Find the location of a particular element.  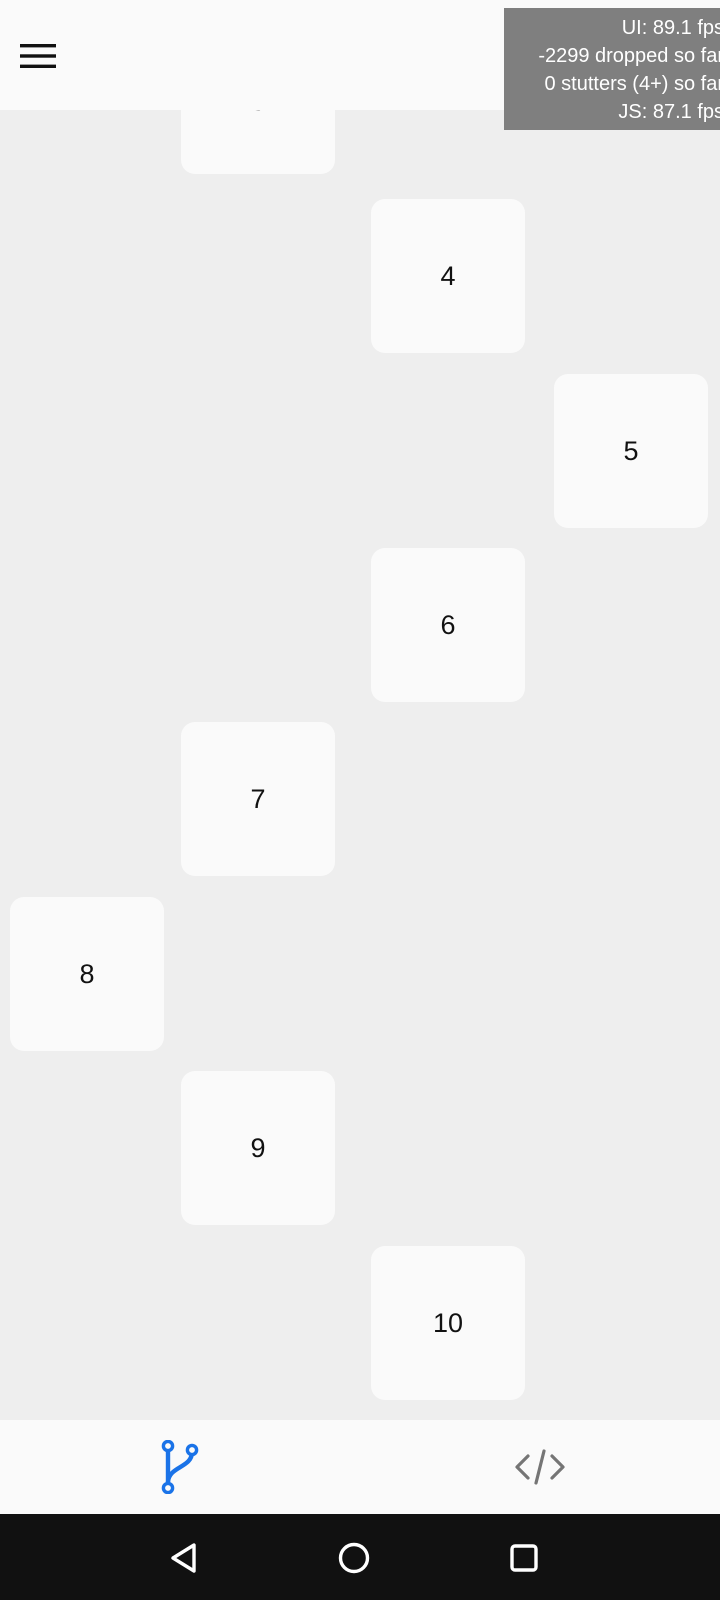

list-card: 4 is located at coordinates (448, 276).